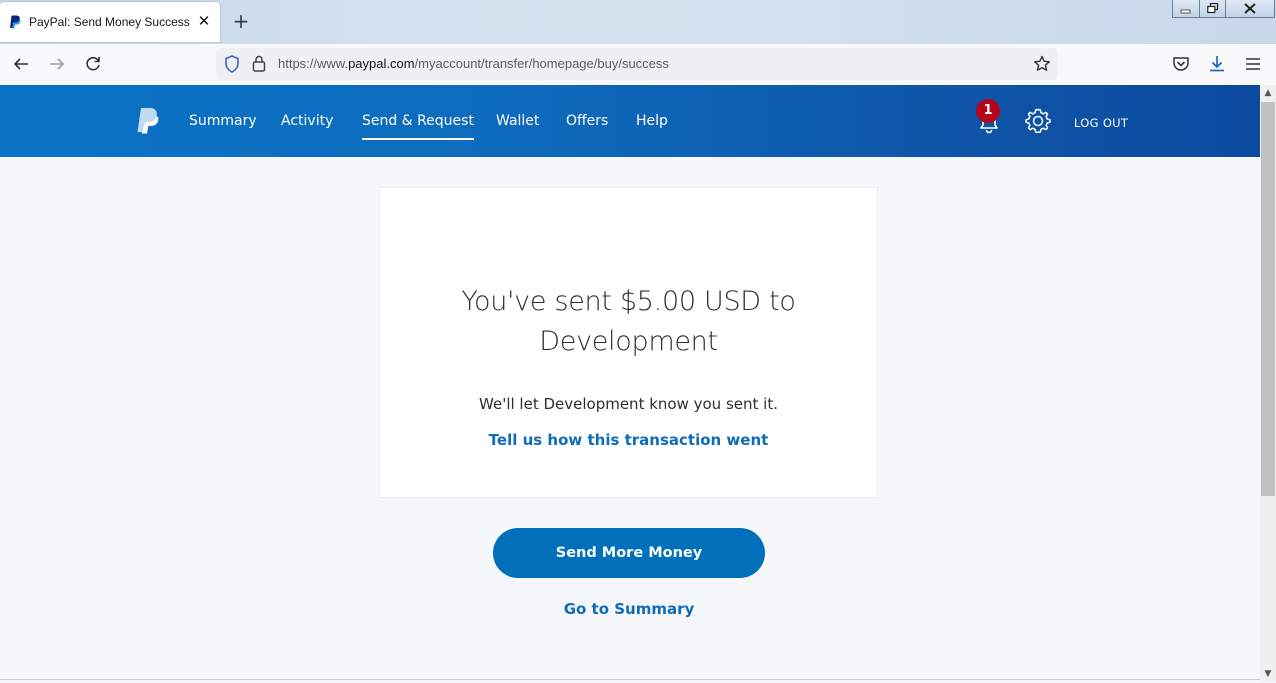  What do you see at coordinates (630, 681) in the screenshot?
I see `page-bottom-edge` at bounding box center [630, 681].